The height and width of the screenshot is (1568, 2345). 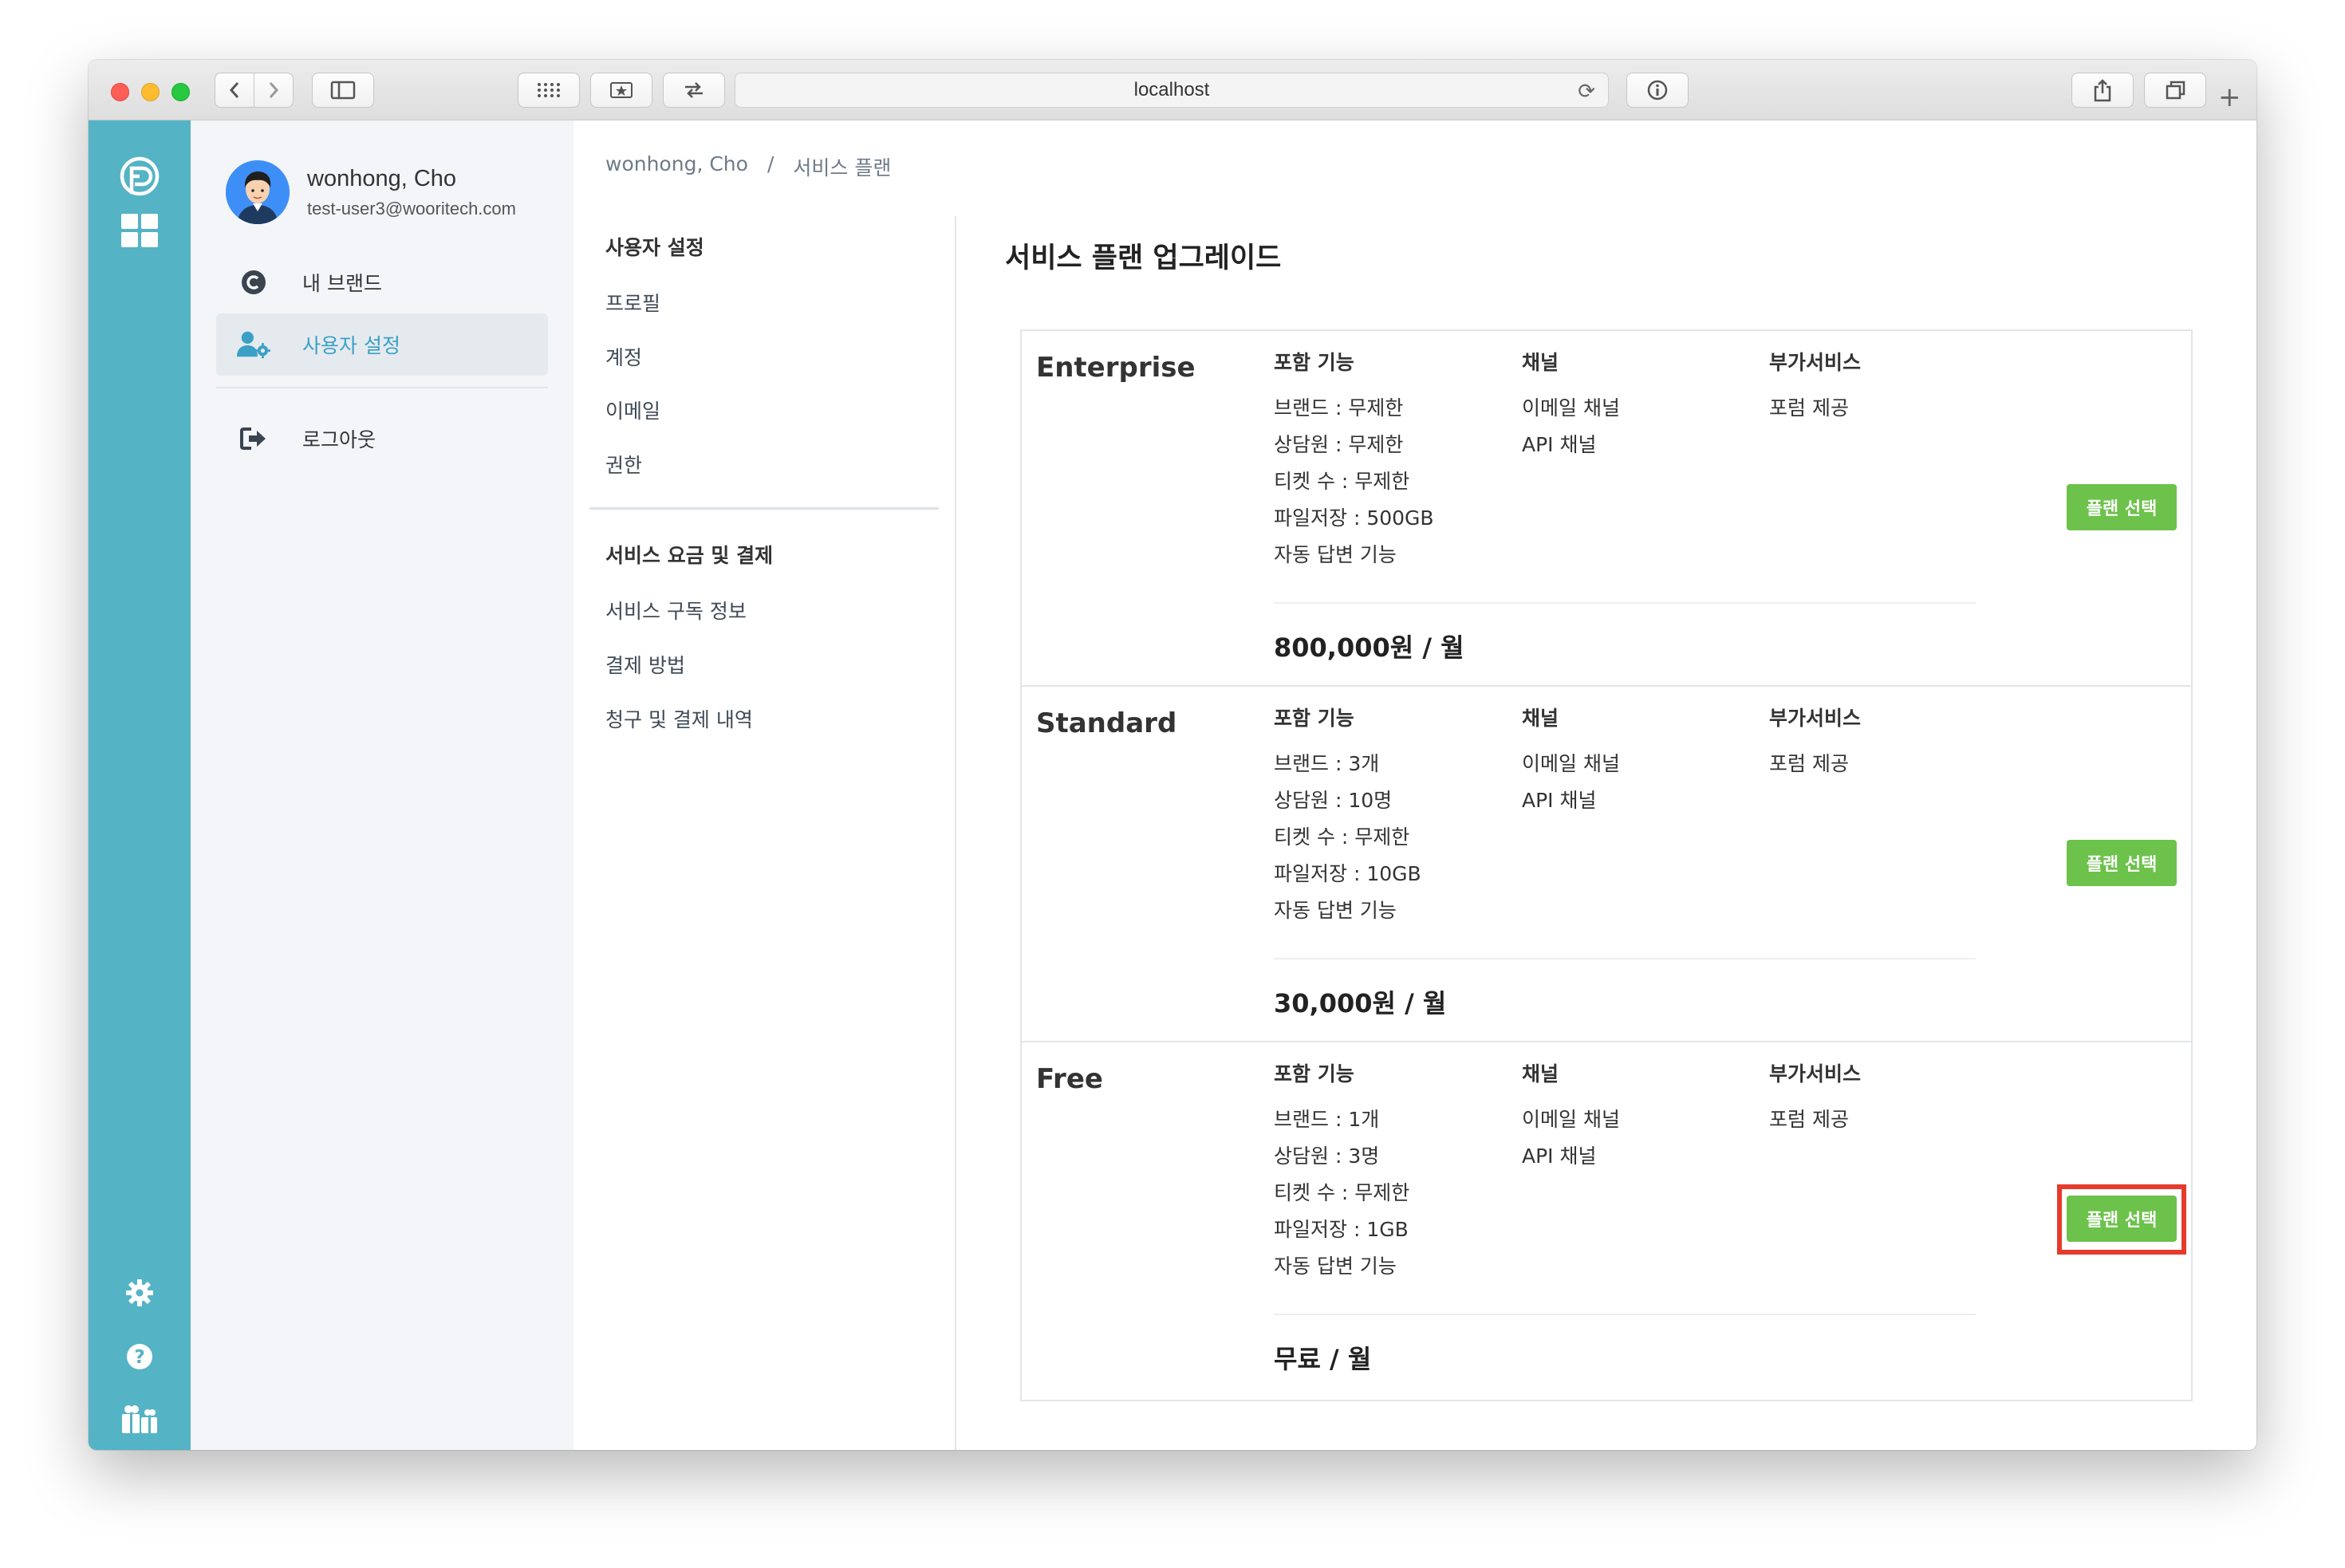 I want to click on menu-section-billing: 서비스 요금 및 결제, so click(x=690, y=555).